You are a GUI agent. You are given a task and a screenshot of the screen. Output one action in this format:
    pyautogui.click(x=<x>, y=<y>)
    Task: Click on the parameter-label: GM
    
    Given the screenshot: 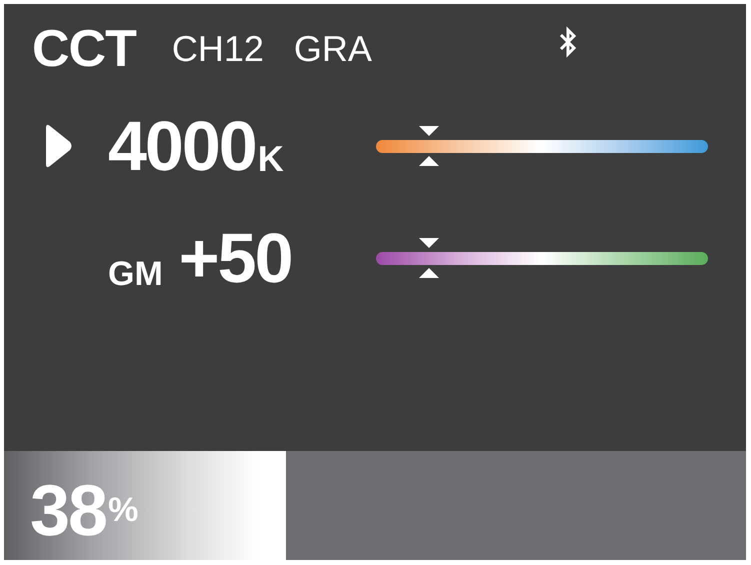 What is the action you would take?
    pyautogui.click(x=135, y=274)
    